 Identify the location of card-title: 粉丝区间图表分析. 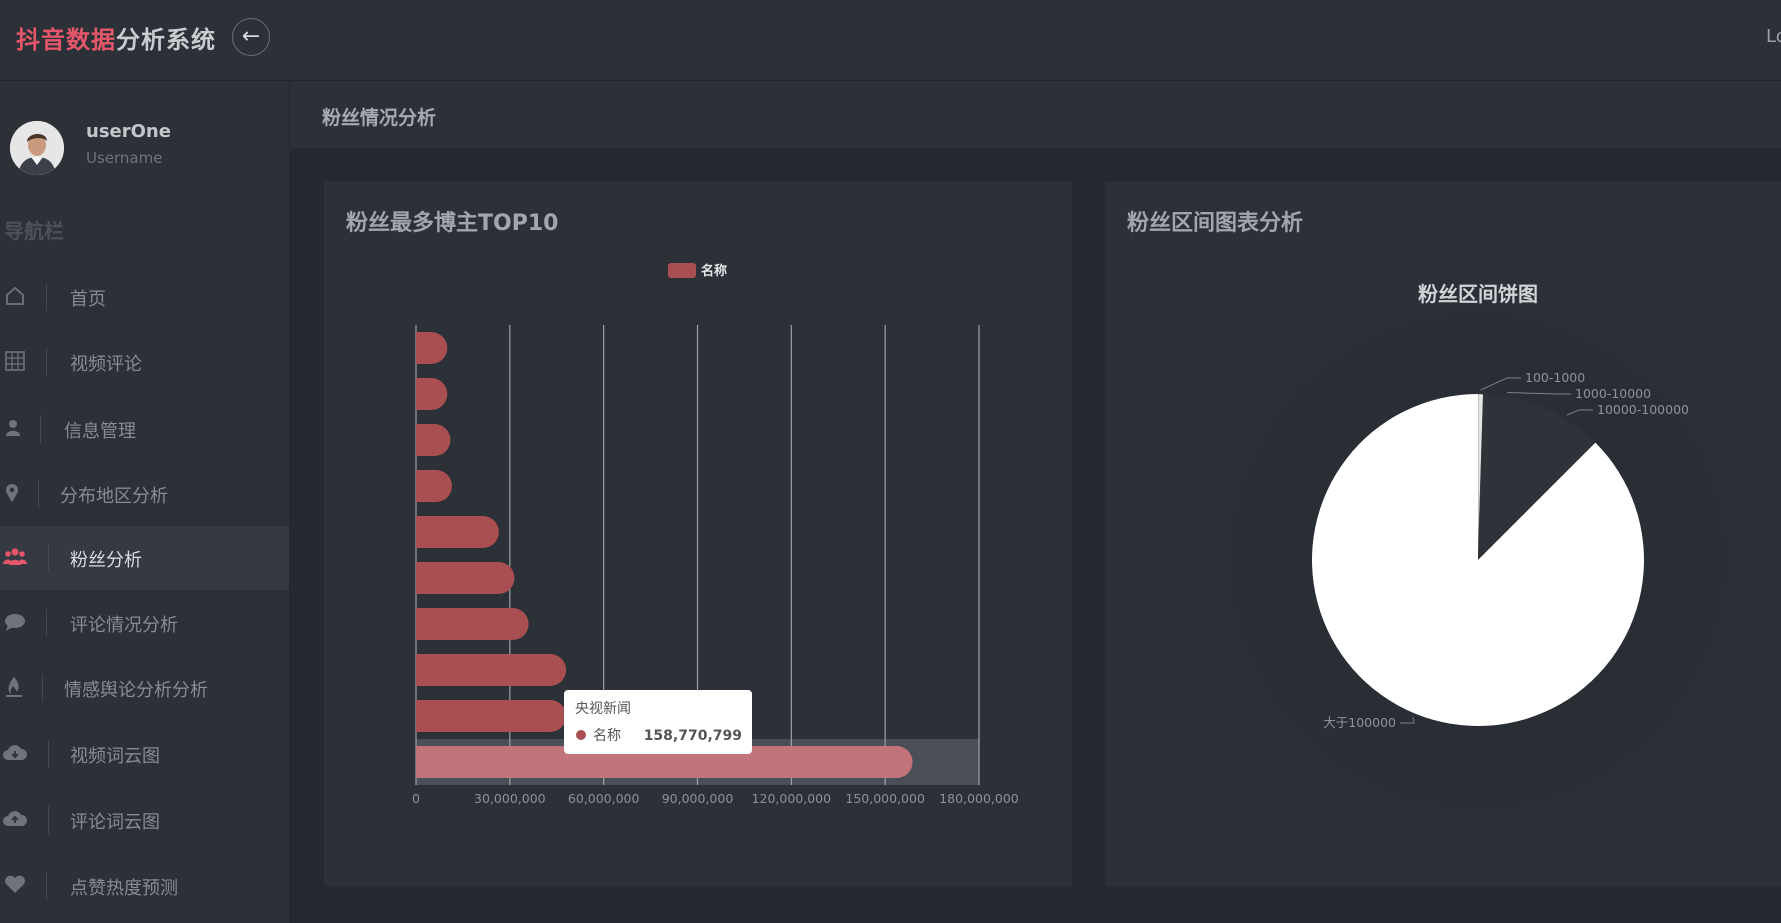
(1215, 223).